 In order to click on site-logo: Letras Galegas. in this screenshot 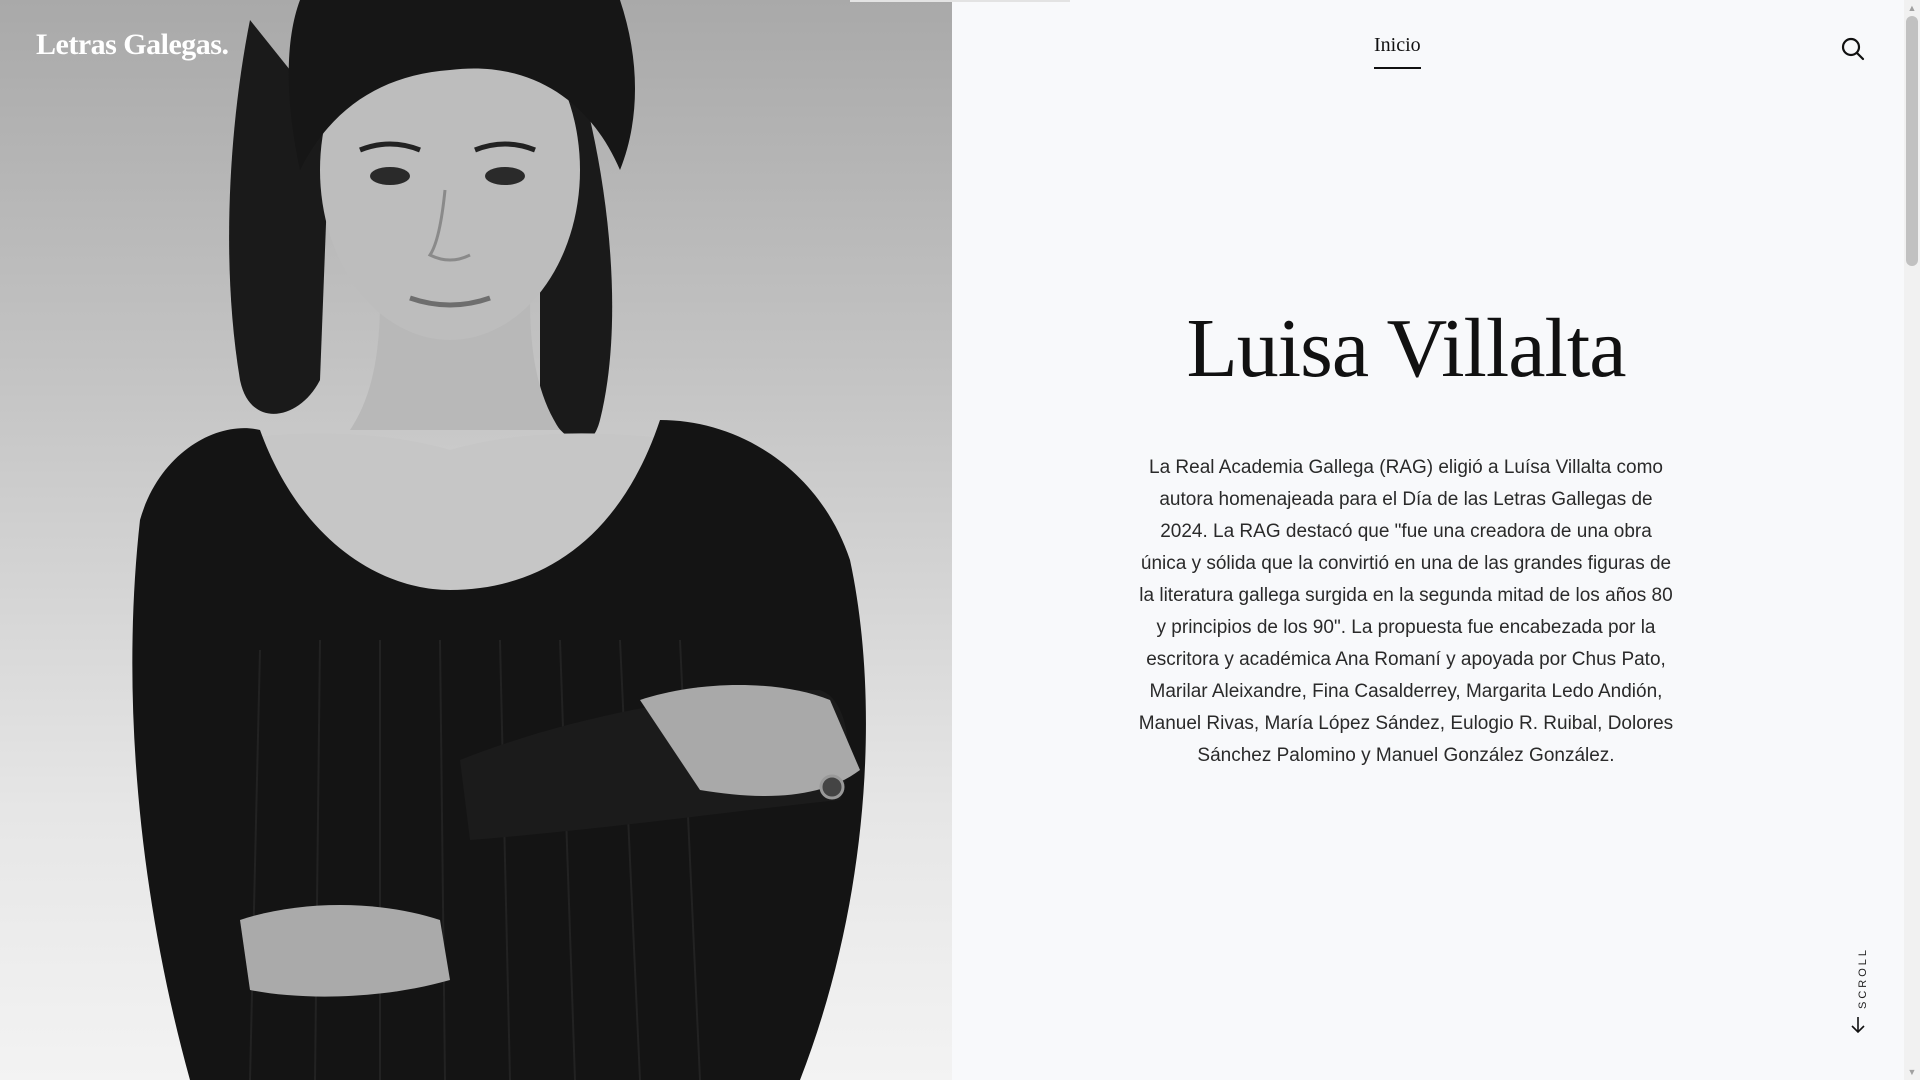, I will do `click(132, 45)`.